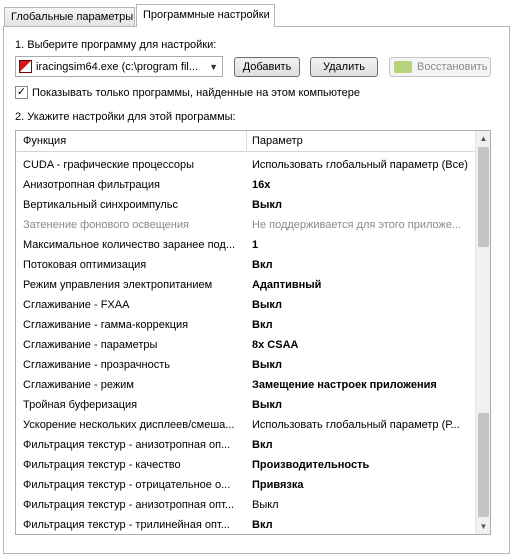 The image size is (513, 558). Describe the element at coordinates (277, 141) in the screenshot. I see `header-setting: Параметр` at that location.